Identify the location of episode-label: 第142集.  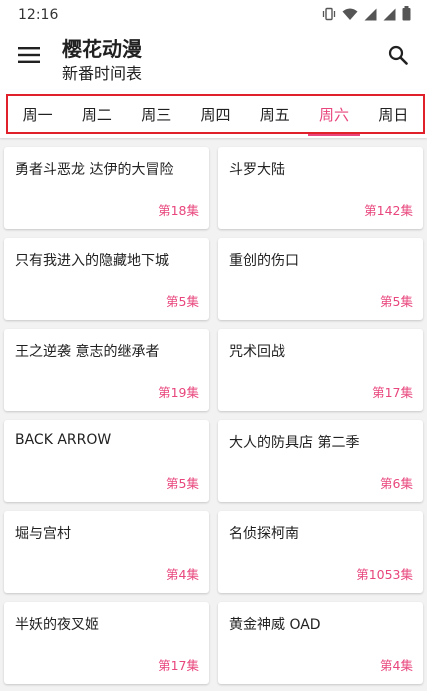
(388, 210).